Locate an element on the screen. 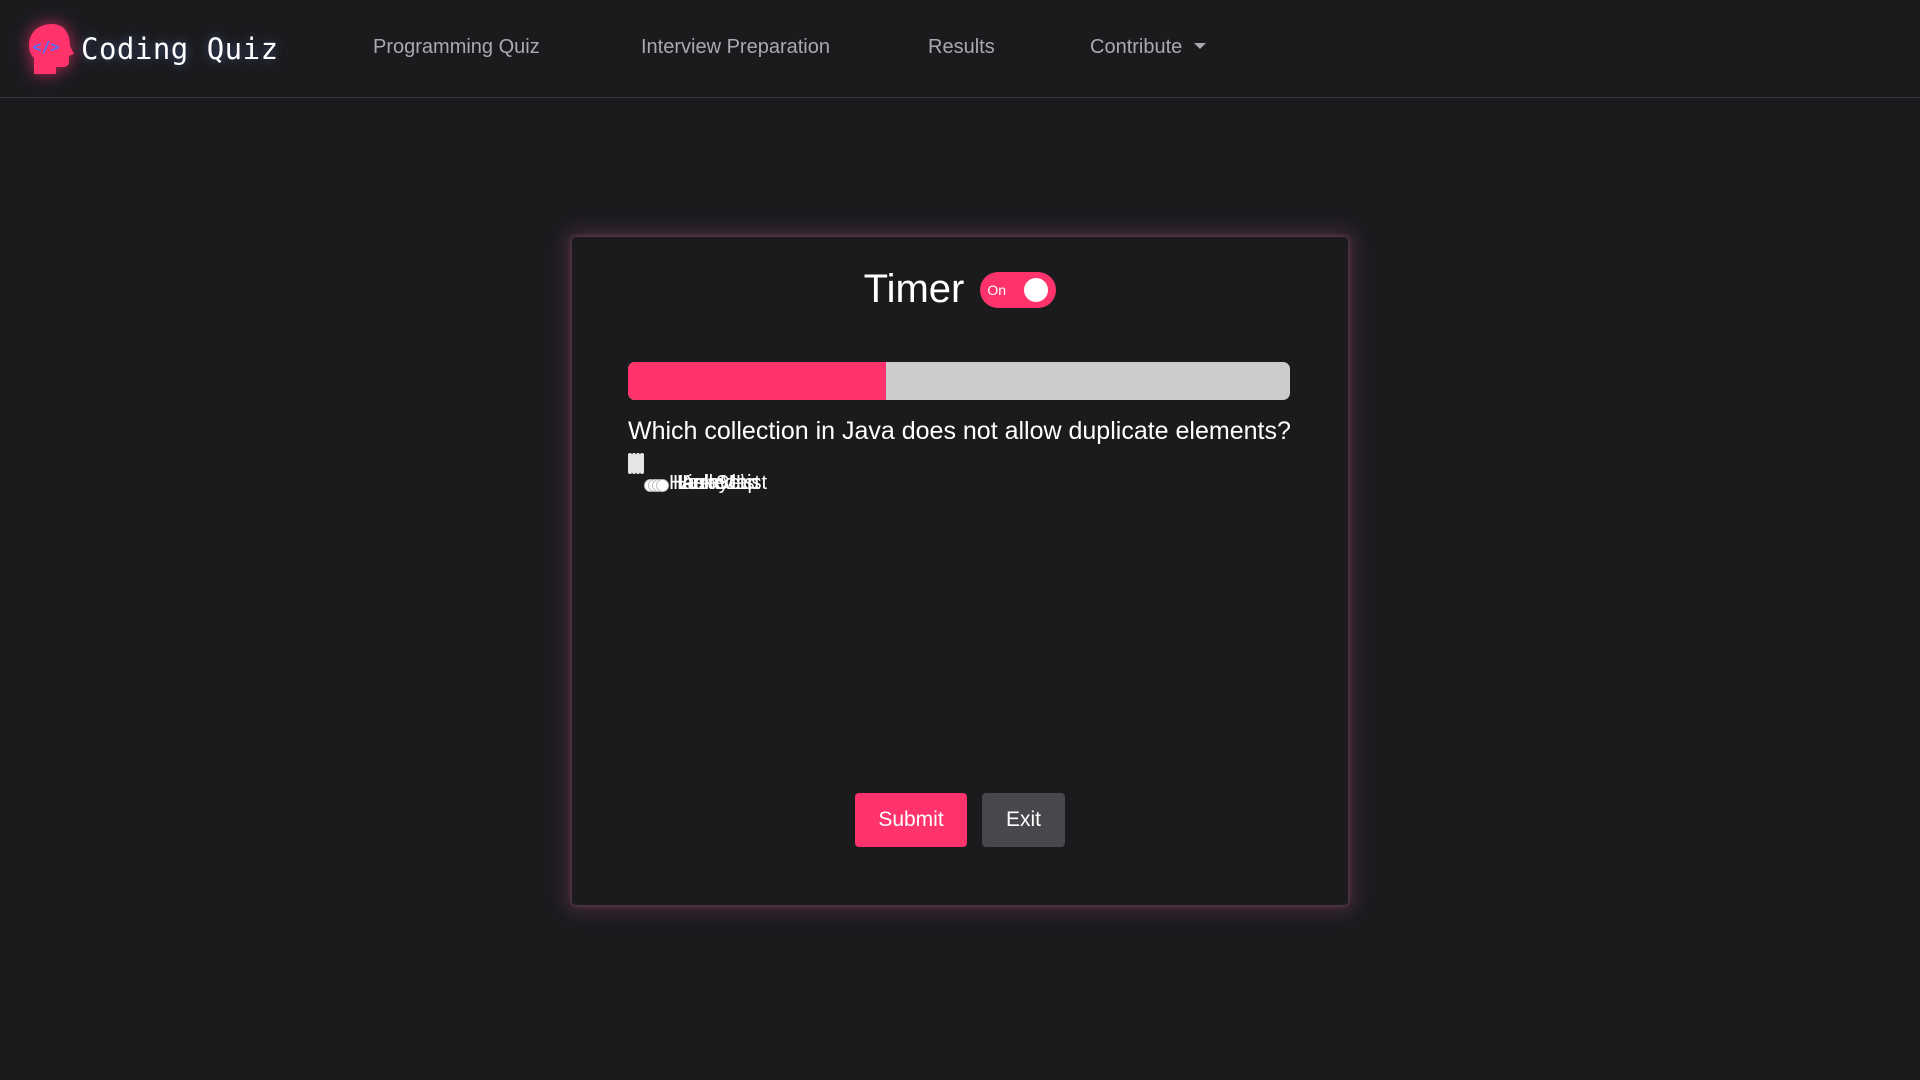 The image size is (1920, 1080). nav-programming-quiz: Programming Quiz is located at coordinates (456, 47).